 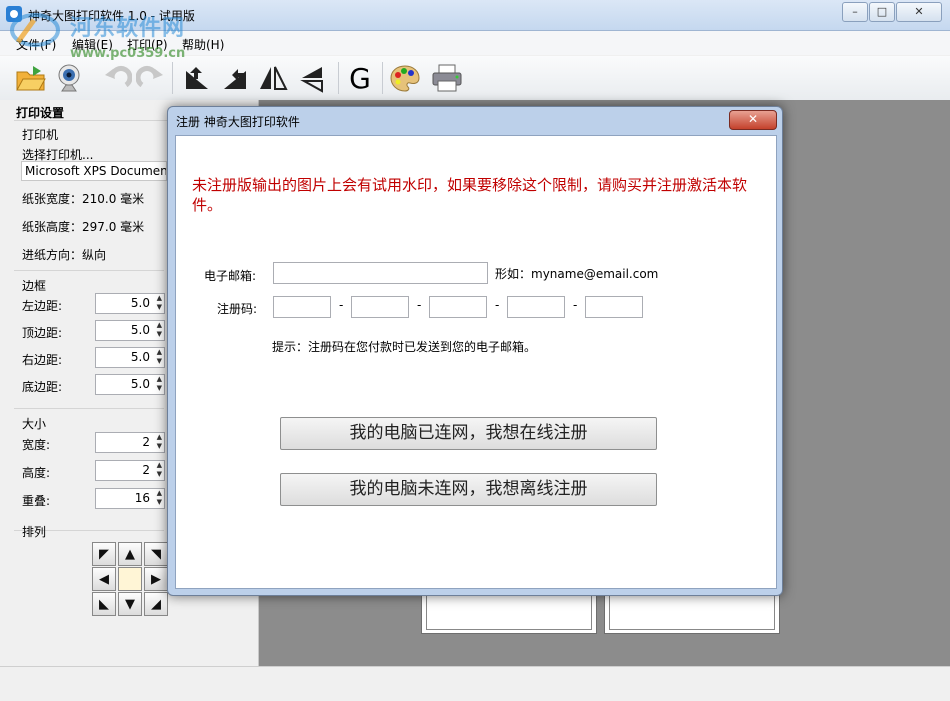 I want to click on arrange-center-cell, so click(x=130, y=579).